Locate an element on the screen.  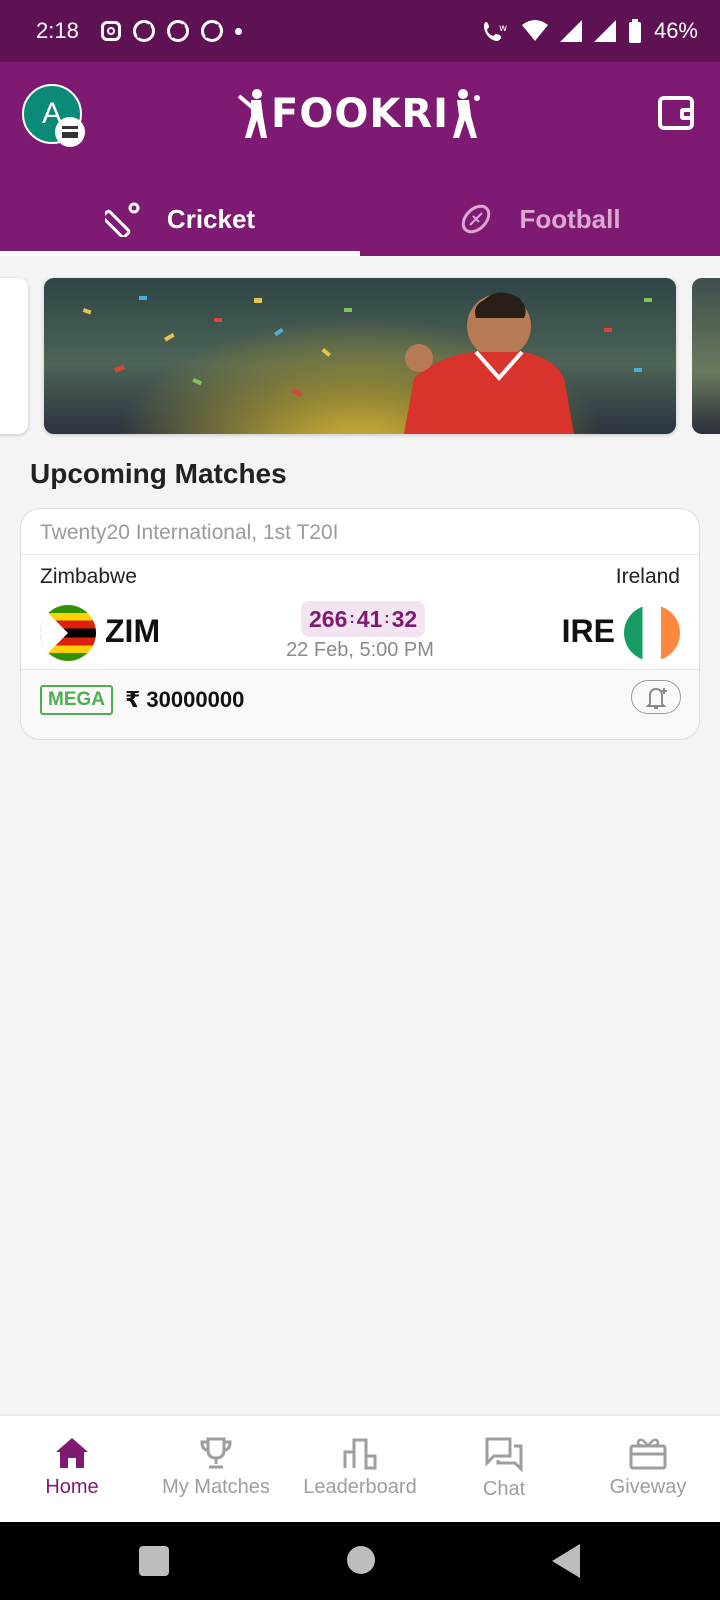
home-button is located at coordinates (361, 1560).